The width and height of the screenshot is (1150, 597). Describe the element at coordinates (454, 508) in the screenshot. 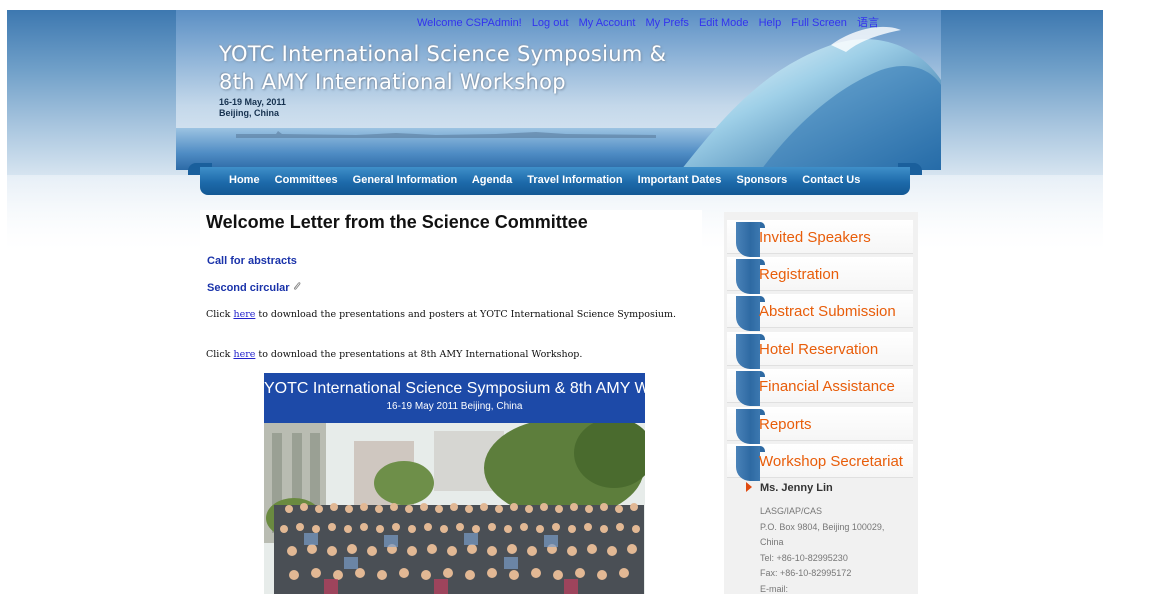

I see `group-photo-scene` at that location.